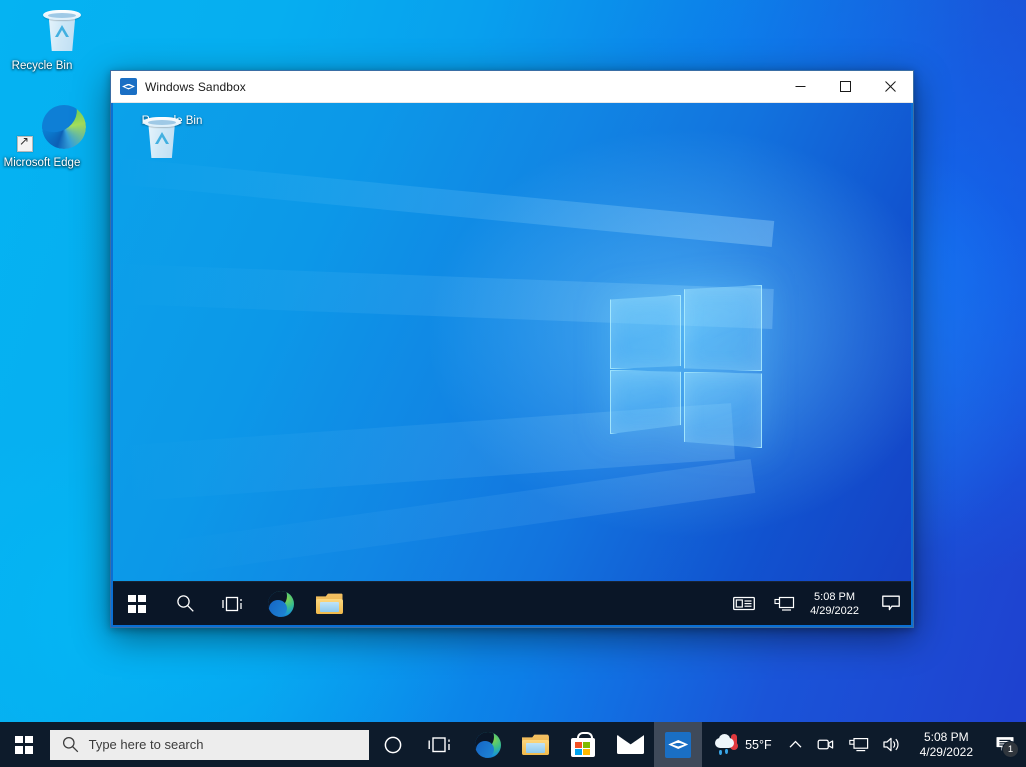 The height and width of the screenshot is (767, 1026). What do you see at coordinates (172, 136) in the screenshot?
I see `sandbox-desktop-icon-recycle-bin: Recycle Bin` at bounding box center [172, 136].